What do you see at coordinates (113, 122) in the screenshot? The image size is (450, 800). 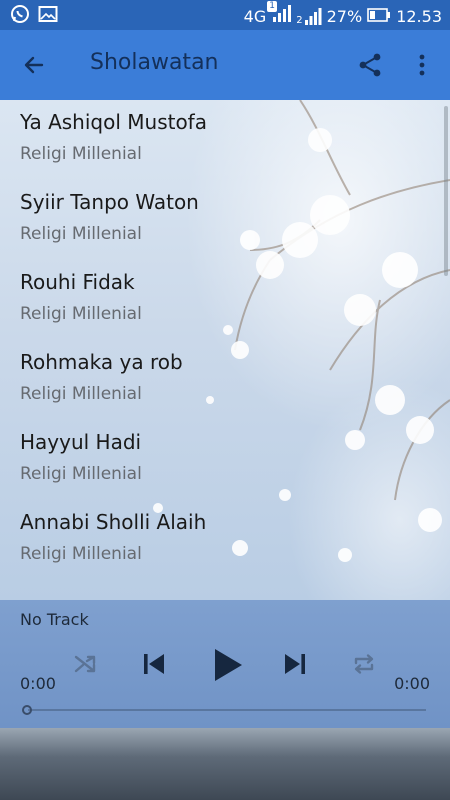 I see `song-title: Ya Ashiqol Mustofa` at bounding box center [113, 122].